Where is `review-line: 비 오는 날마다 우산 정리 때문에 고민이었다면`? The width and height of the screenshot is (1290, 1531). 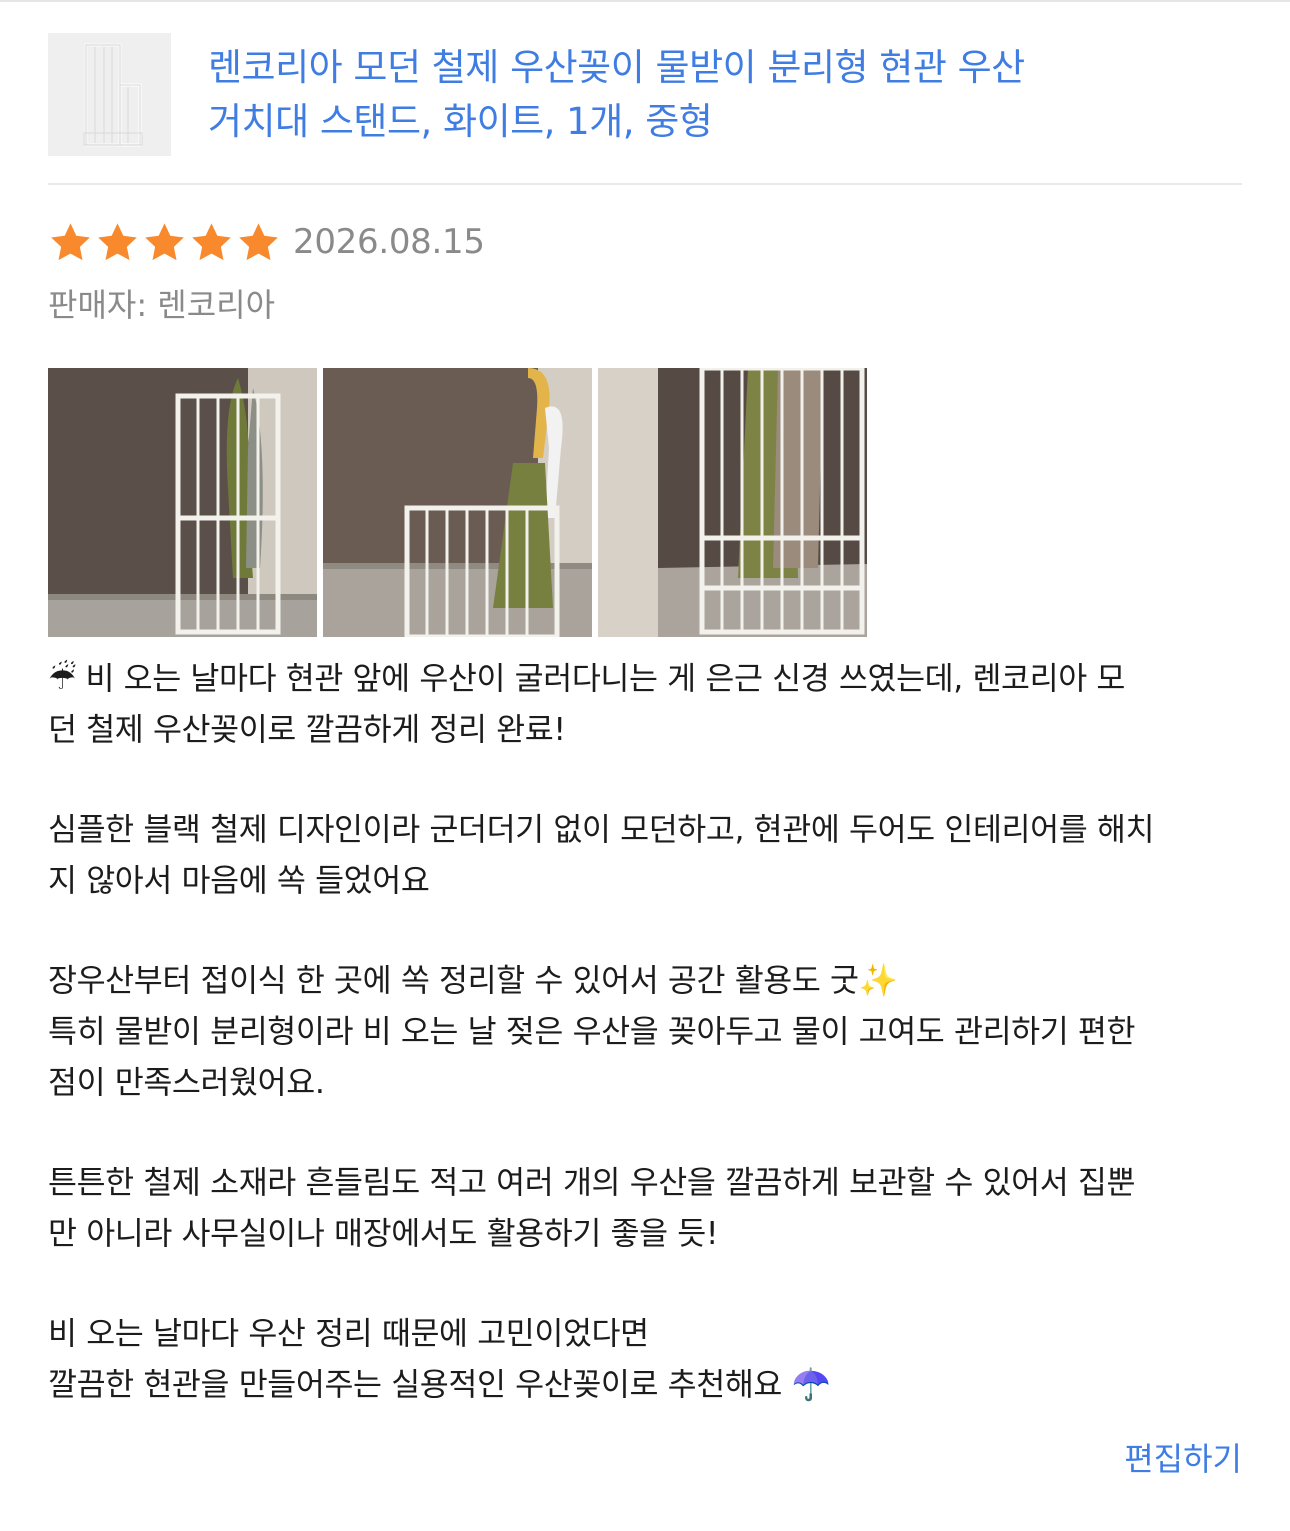
review-line: 비 오는 날마다 우산 정리 때문에 고민이었다면 is located at coordinates (348, 1334).